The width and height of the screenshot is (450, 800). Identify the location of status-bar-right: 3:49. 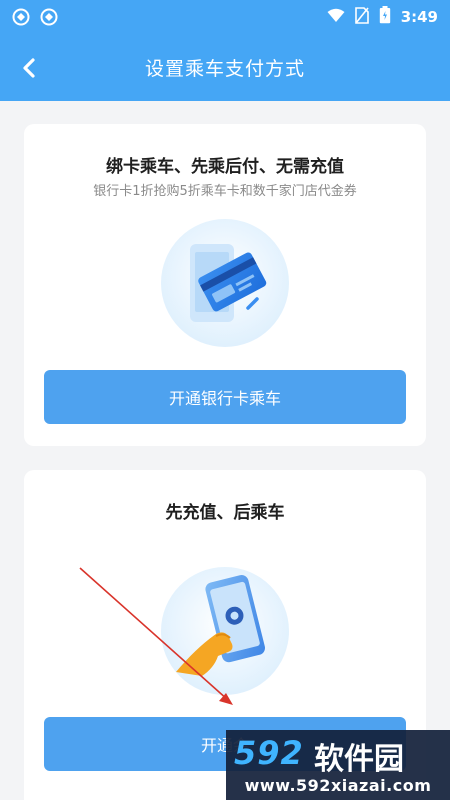
(382, 17).